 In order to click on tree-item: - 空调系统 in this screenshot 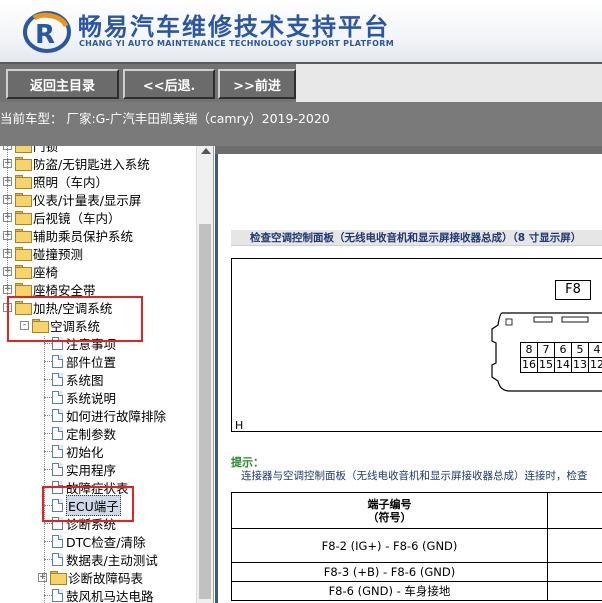, I will do `click(60, 325)`.